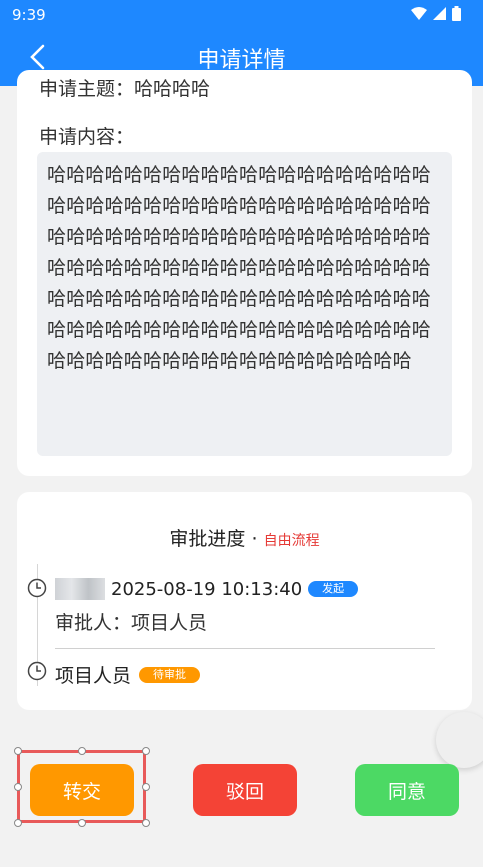 This screenshot has width=483, height=867. What do you see at coordinates (291, 541) in the screenshot?
I see `flow-mode: 自由流程` at bounding box center [291, 541].